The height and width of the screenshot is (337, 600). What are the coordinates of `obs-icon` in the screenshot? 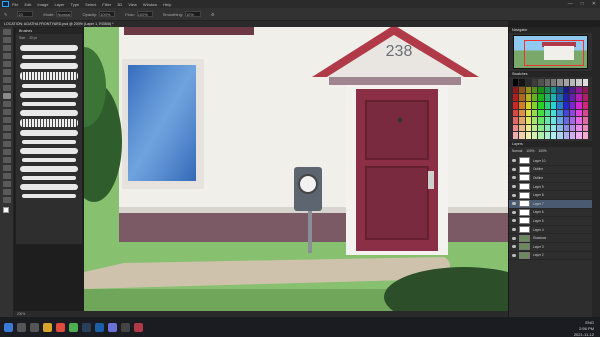 It's located at (125, 327).